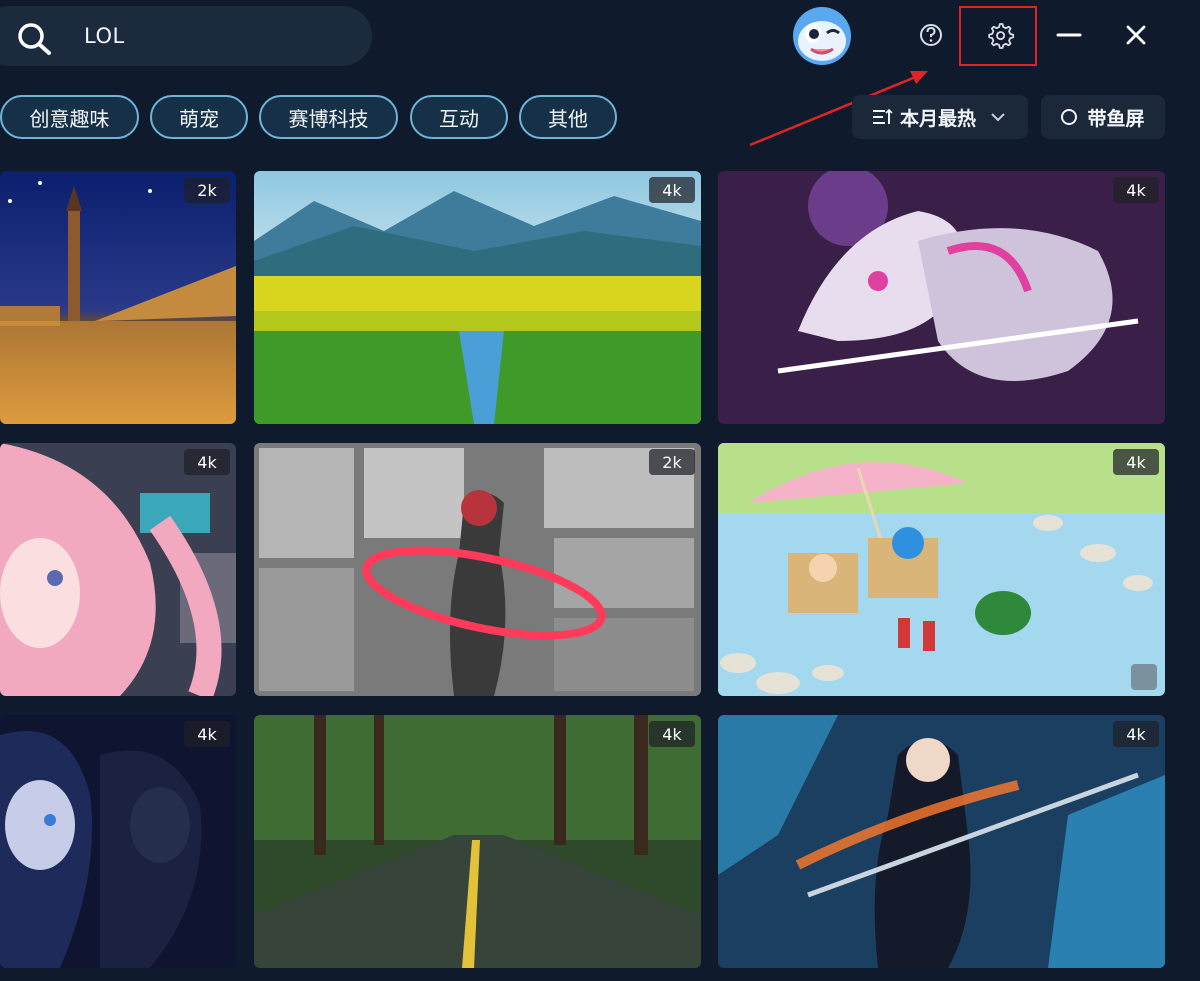  Describe the element at coordinates (882, 116) in the screenshot. I see `sort-icon` at that location.